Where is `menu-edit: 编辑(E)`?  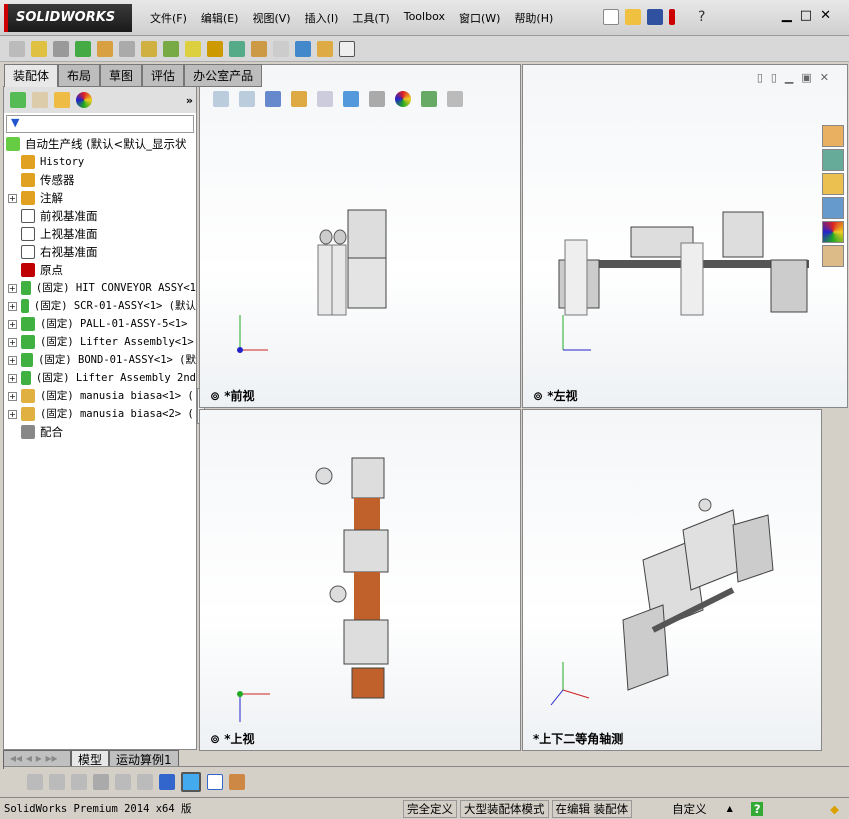
menu-edit: 编辑(E) is located at coordinates (220, 18).